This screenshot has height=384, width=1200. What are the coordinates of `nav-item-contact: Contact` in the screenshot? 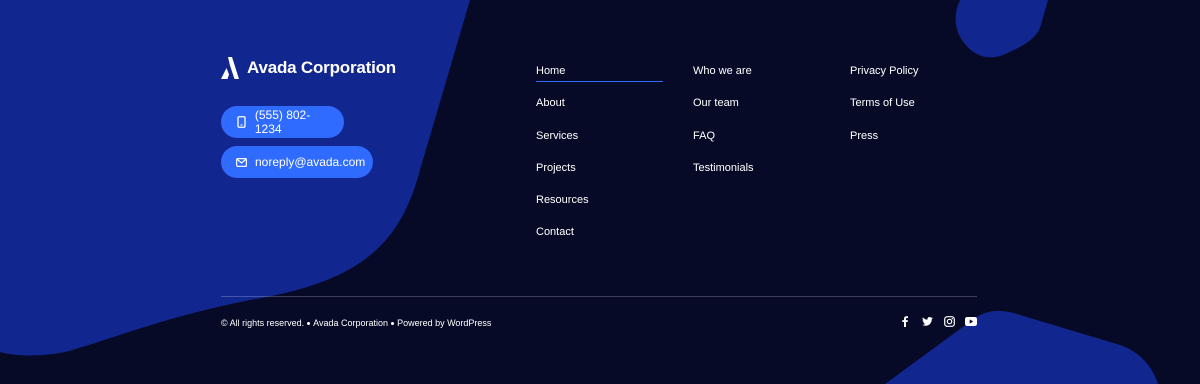 It's located at (599, 238).